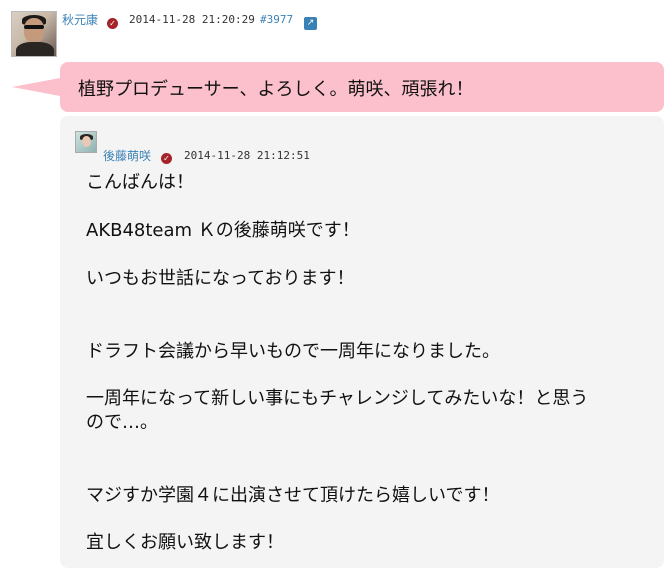  Describe the element at coordinates (122, 422) in the screenshot. I see `reply-line: ので…。` at that location.